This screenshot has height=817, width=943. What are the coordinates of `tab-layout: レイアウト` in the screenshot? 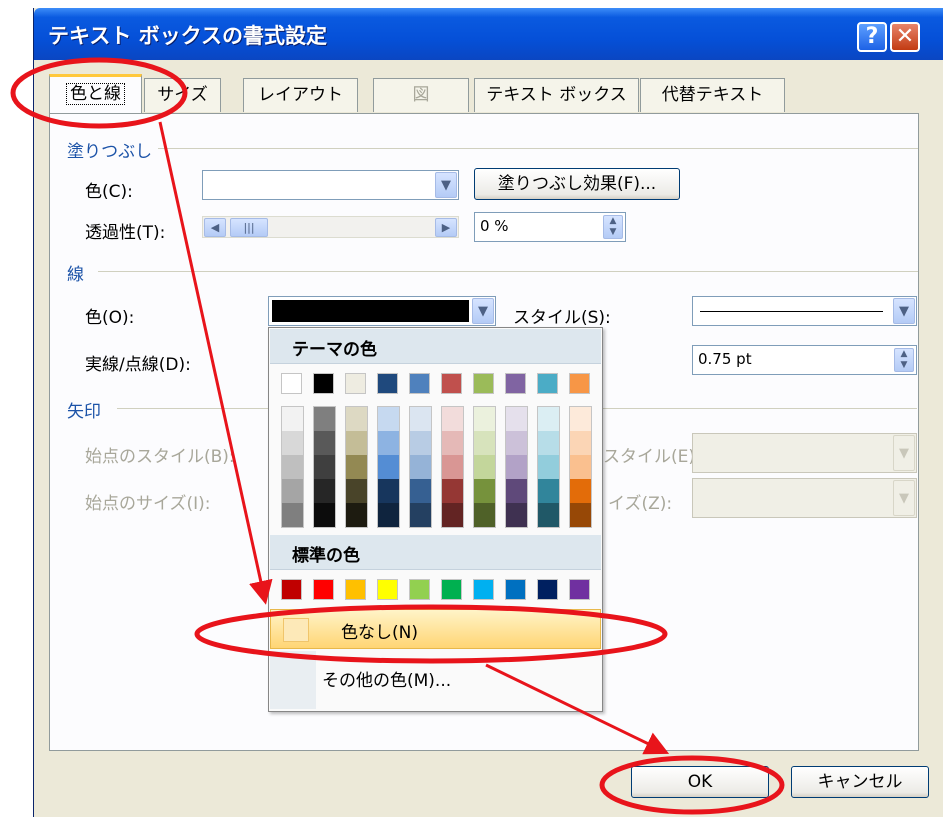 It's located at (300, 95).